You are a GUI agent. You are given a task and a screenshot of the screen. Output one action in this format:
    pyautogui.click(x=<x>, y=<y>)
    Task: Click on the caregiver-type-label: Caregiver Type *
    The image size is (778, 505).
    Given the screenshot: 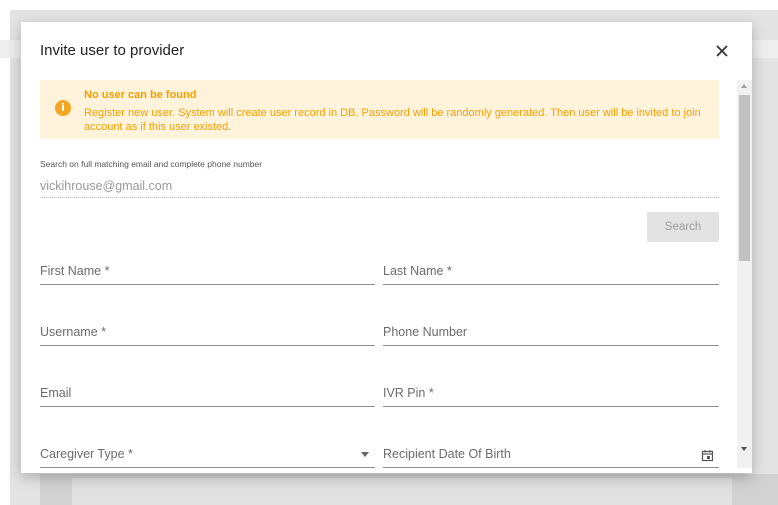 What is the action you would take?
    pyautogui.click(x=86, y=454)
    